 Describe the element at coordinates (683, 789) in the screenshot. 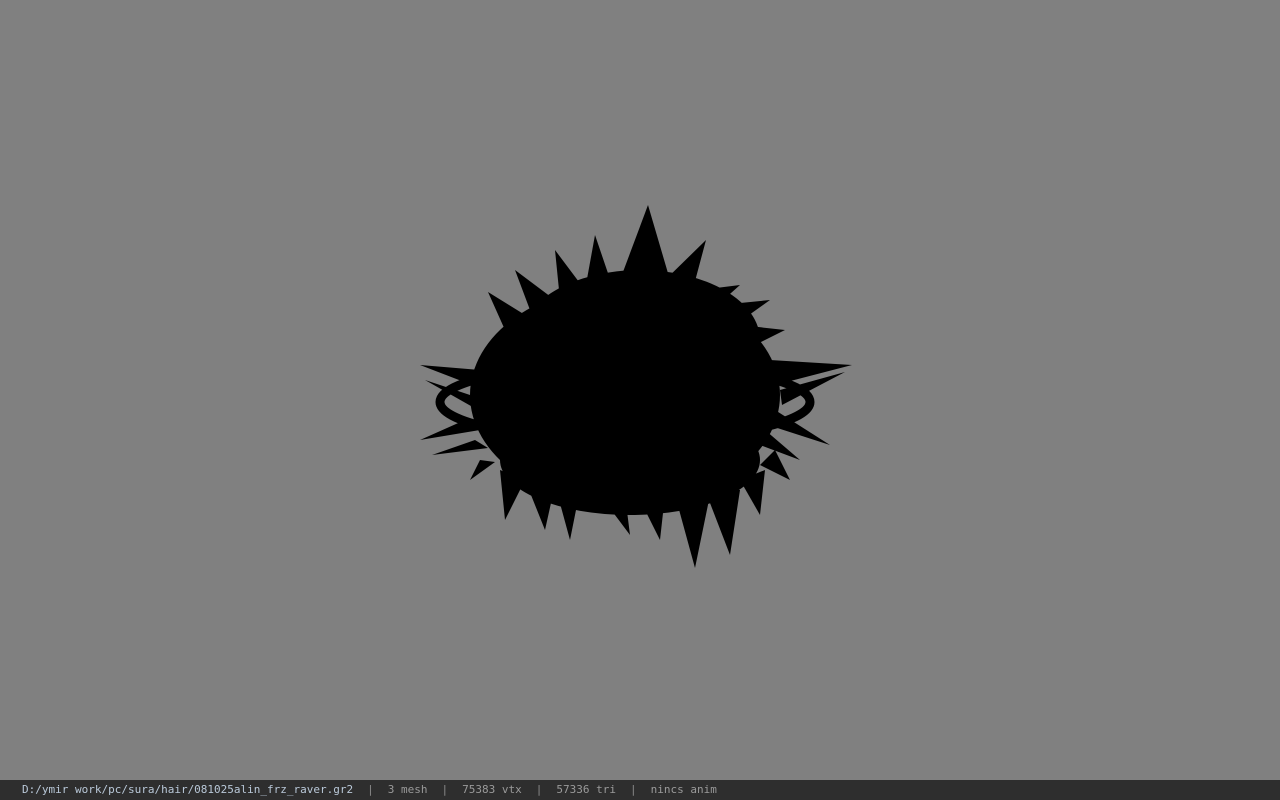

I see `animation-status-label: nincs anim` at that location.